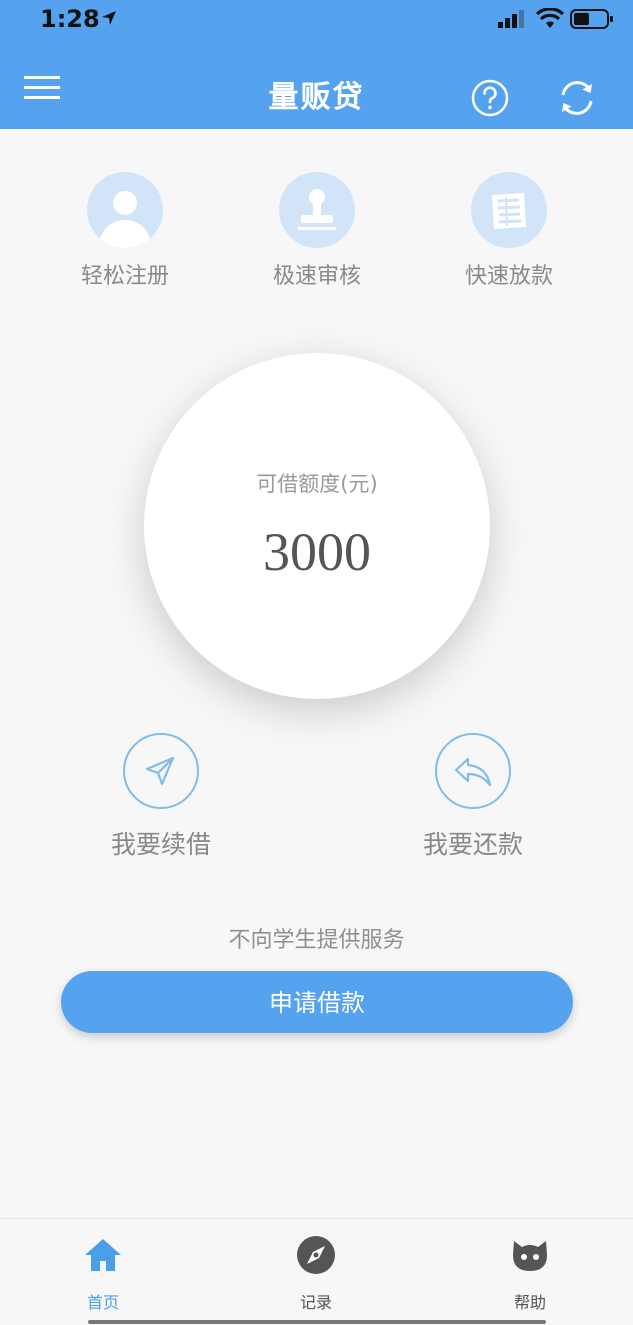  I want to click on cat-icon, so click(530, 1256).